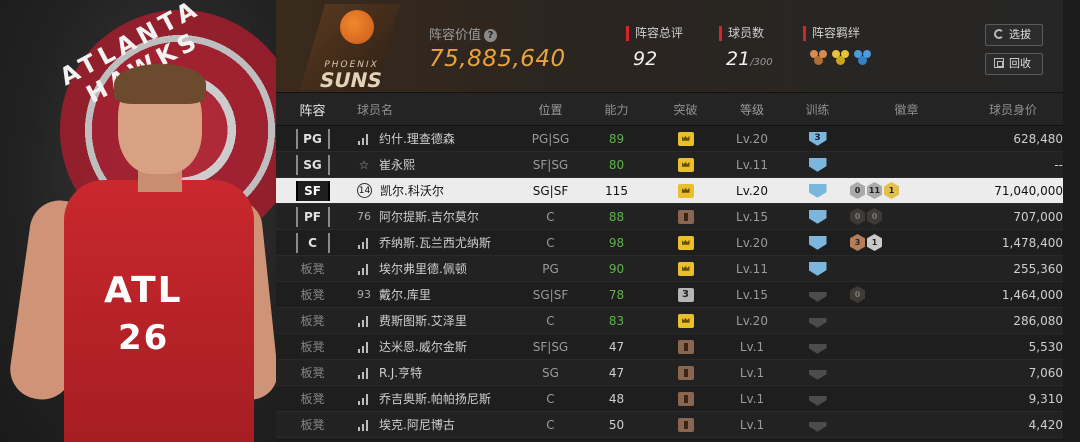 The image size is (1080, 442). What do you see at coordinates (904, 190) in the screenshot?
I see `badges-cell: 0 11 1` at bounding box center [904, 190].